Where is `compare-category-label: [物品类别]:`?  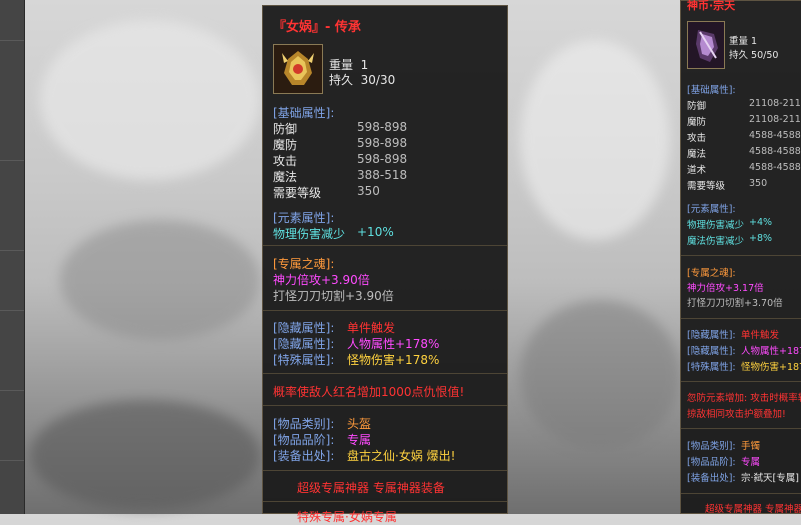
compare-category-label: [物品类别]: is located at coordinates (711, 446).